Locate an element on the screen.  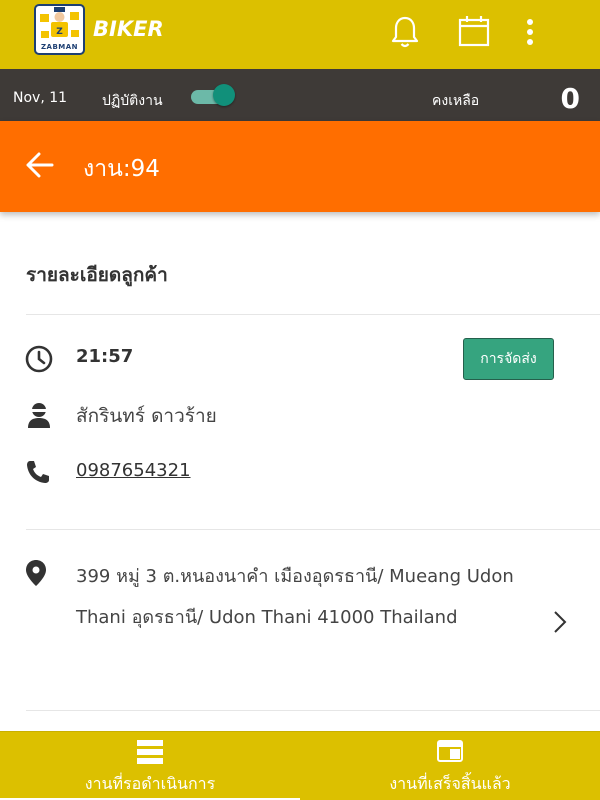
app-bar: Z ZABMAN BIKER is located at coordinates (300, 34).